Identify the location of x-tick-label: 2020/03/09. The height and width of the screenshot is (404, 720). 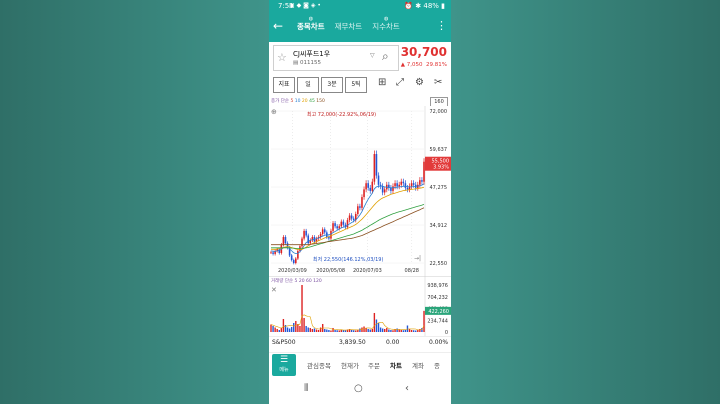
(292, 271).